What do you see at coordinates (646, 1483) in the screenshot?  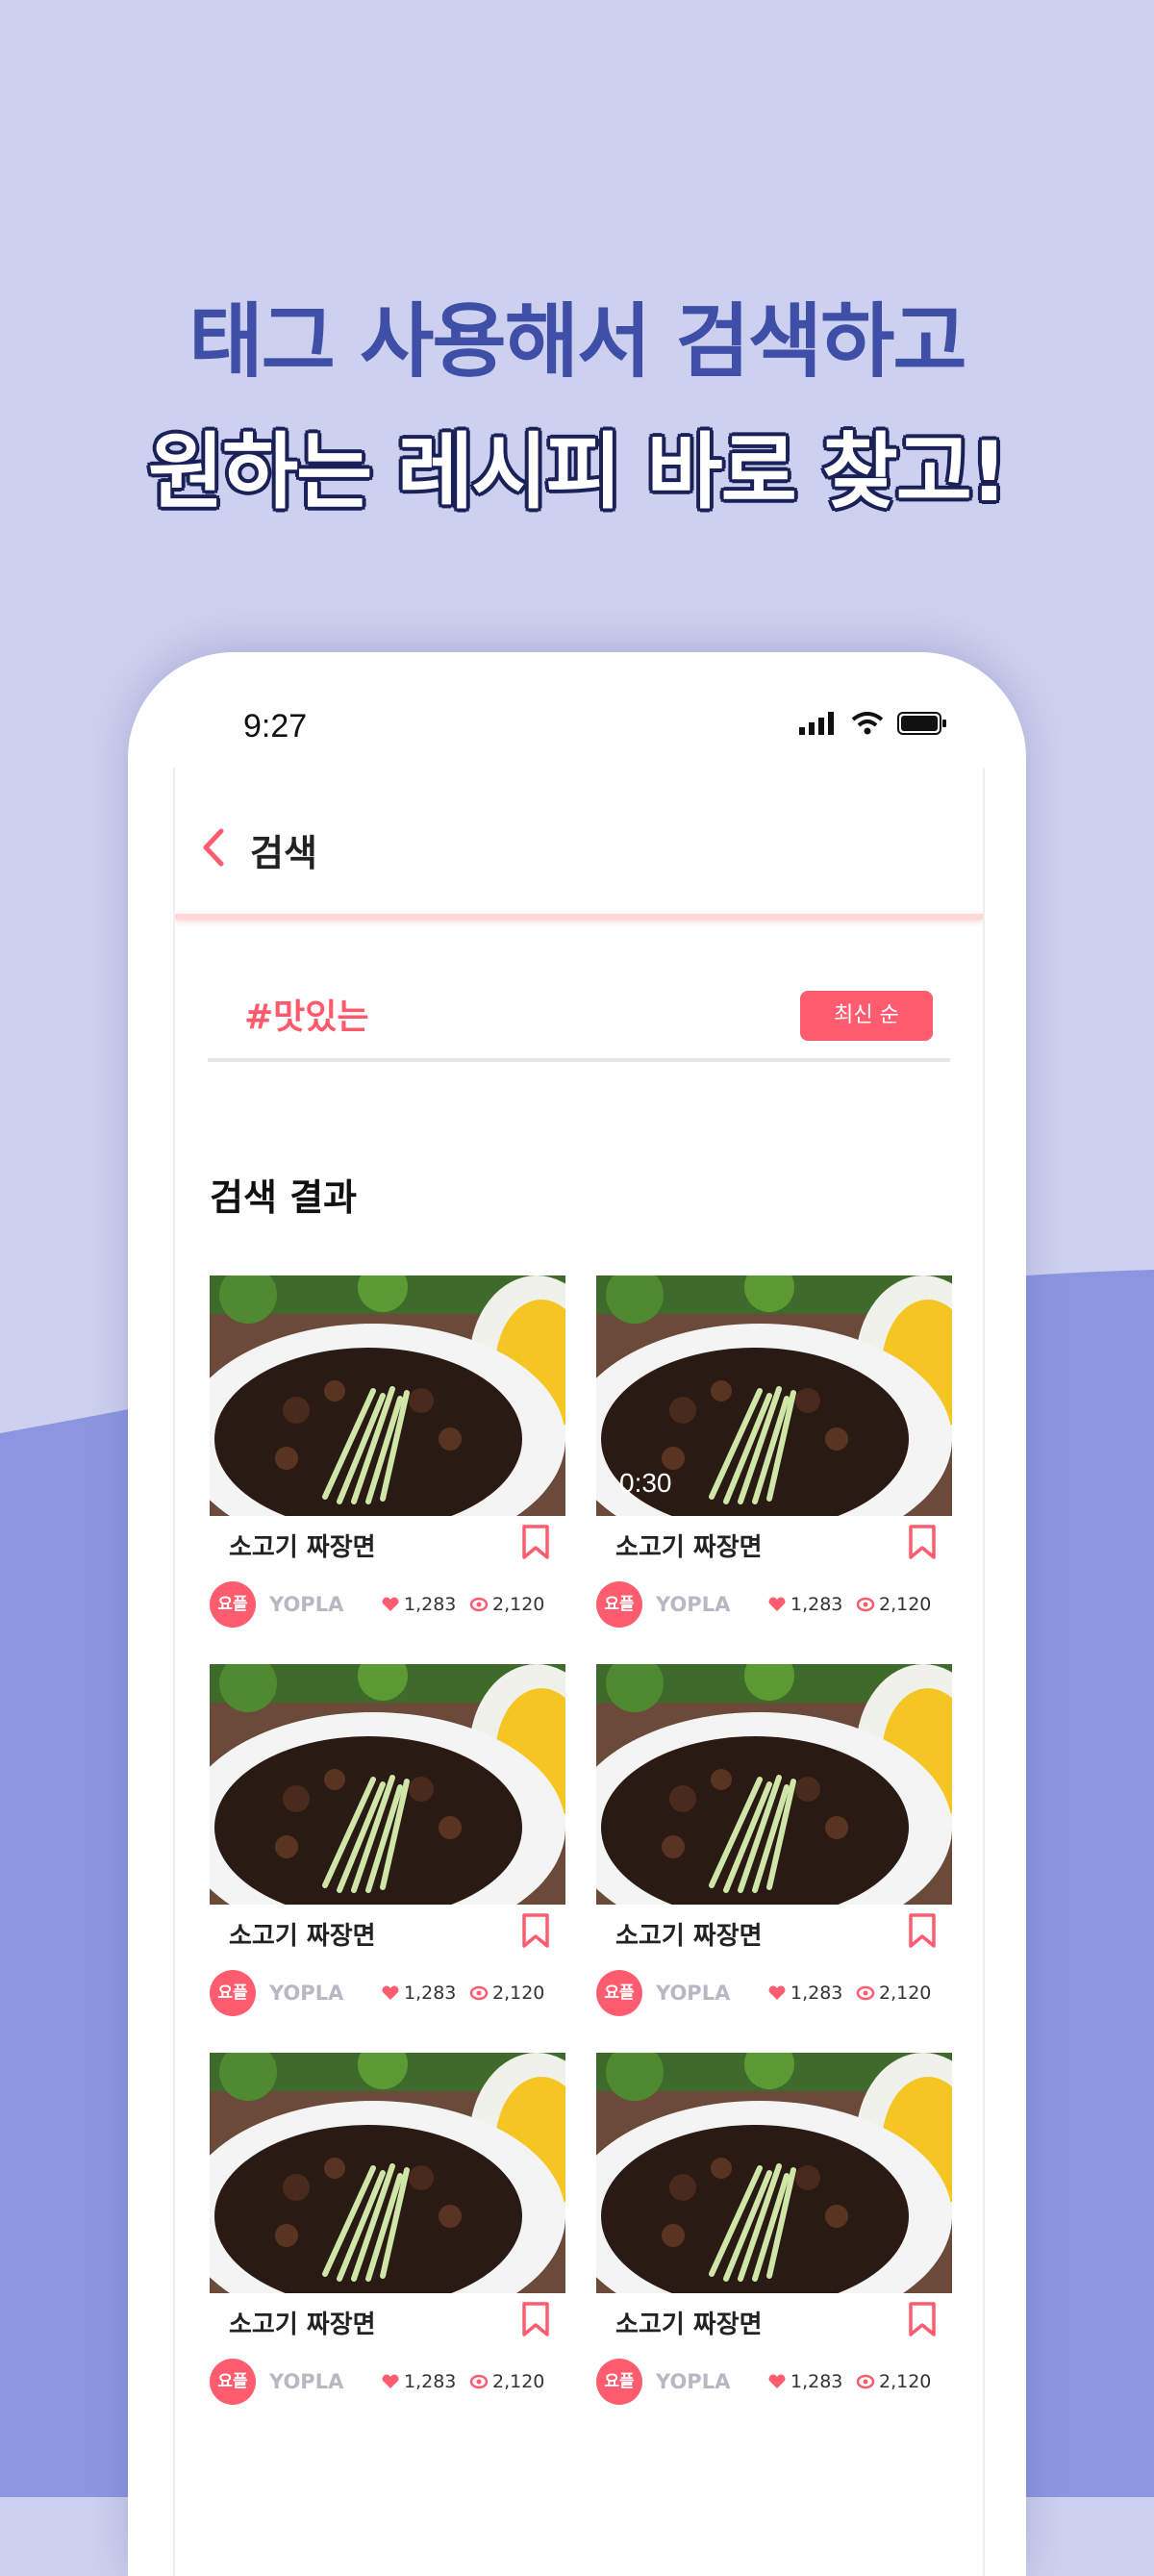 I see `video-duration: 0:30` at bounding box center [646, 1483].